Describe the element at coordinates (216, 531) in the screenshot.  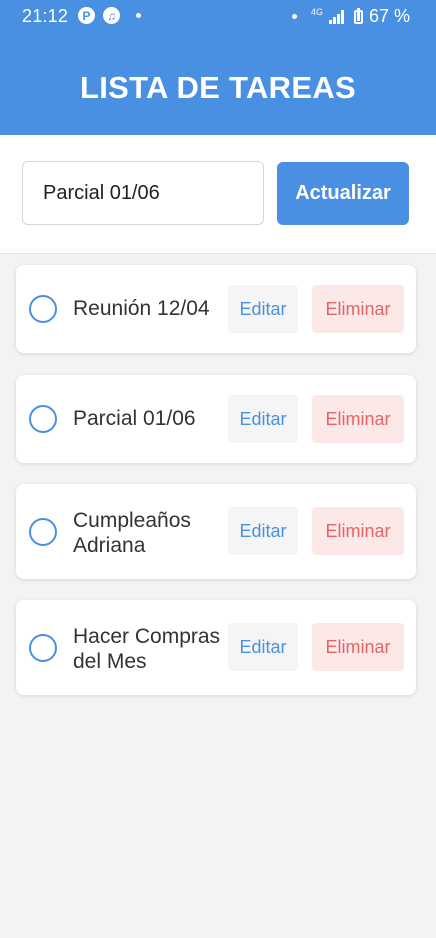
I see `task-item: Cumpleaños Adriana Editar Eliminar` at that location.